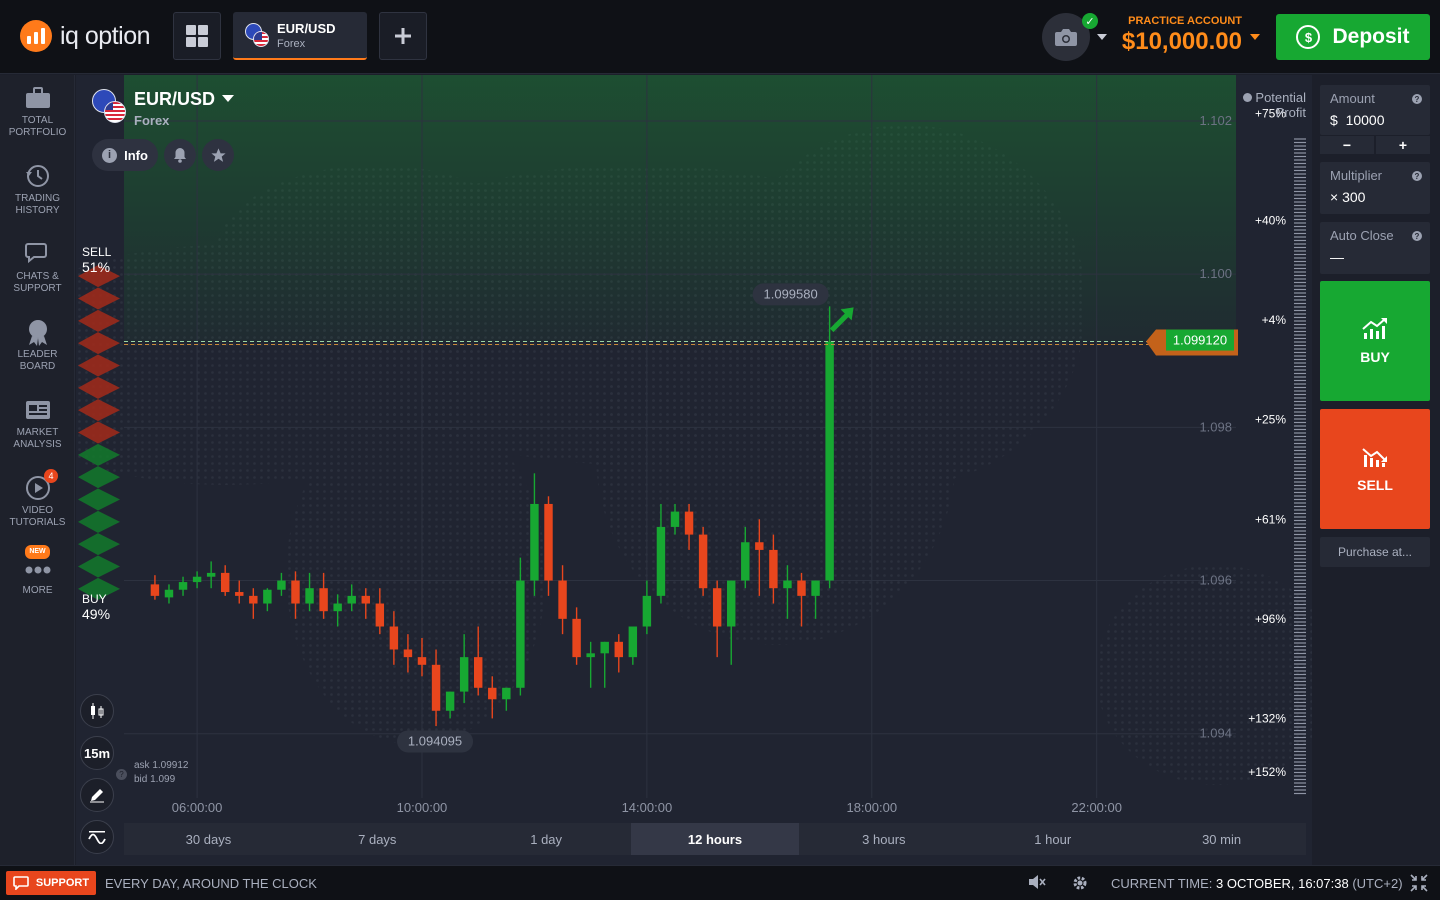 This screenshot has width=1440, height=900. What do you see at coordinates (97, 837) in the screenshot?
I see `indicators-button` at bounding box center [97, 837].